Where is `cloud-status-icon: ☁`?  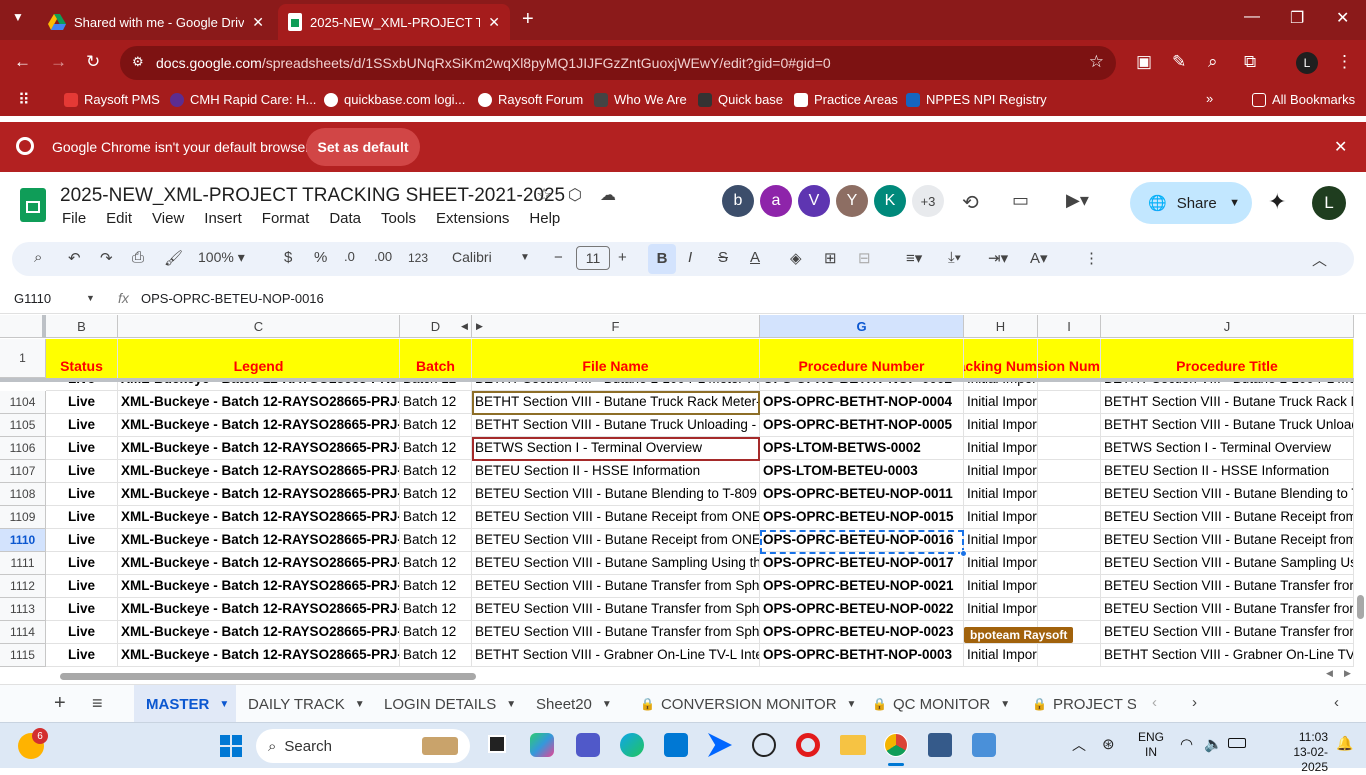
cloud-status-icon: ☁ is located at coordinates (608, 195).